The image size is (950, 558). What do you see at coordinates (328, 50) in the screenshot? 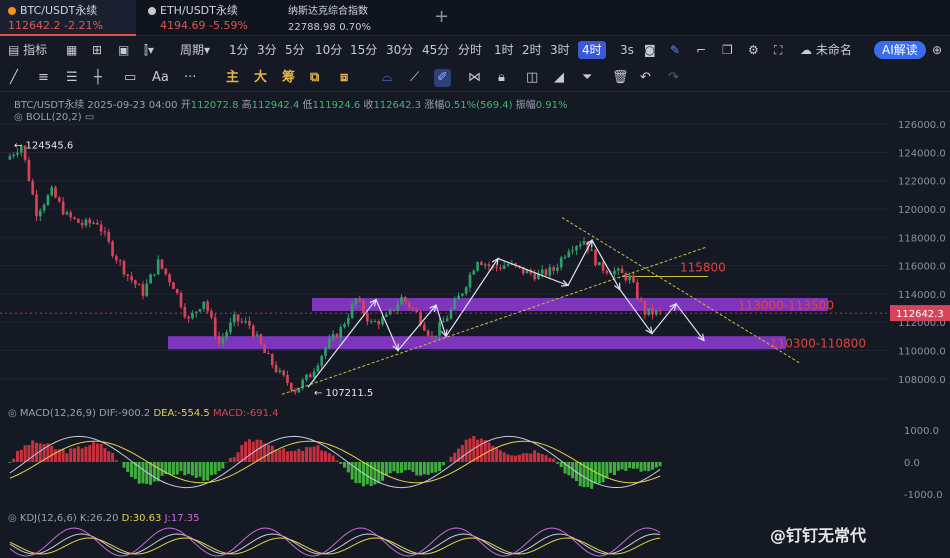
I see `interval-10m: 10分` at bounding box center [328, 50].